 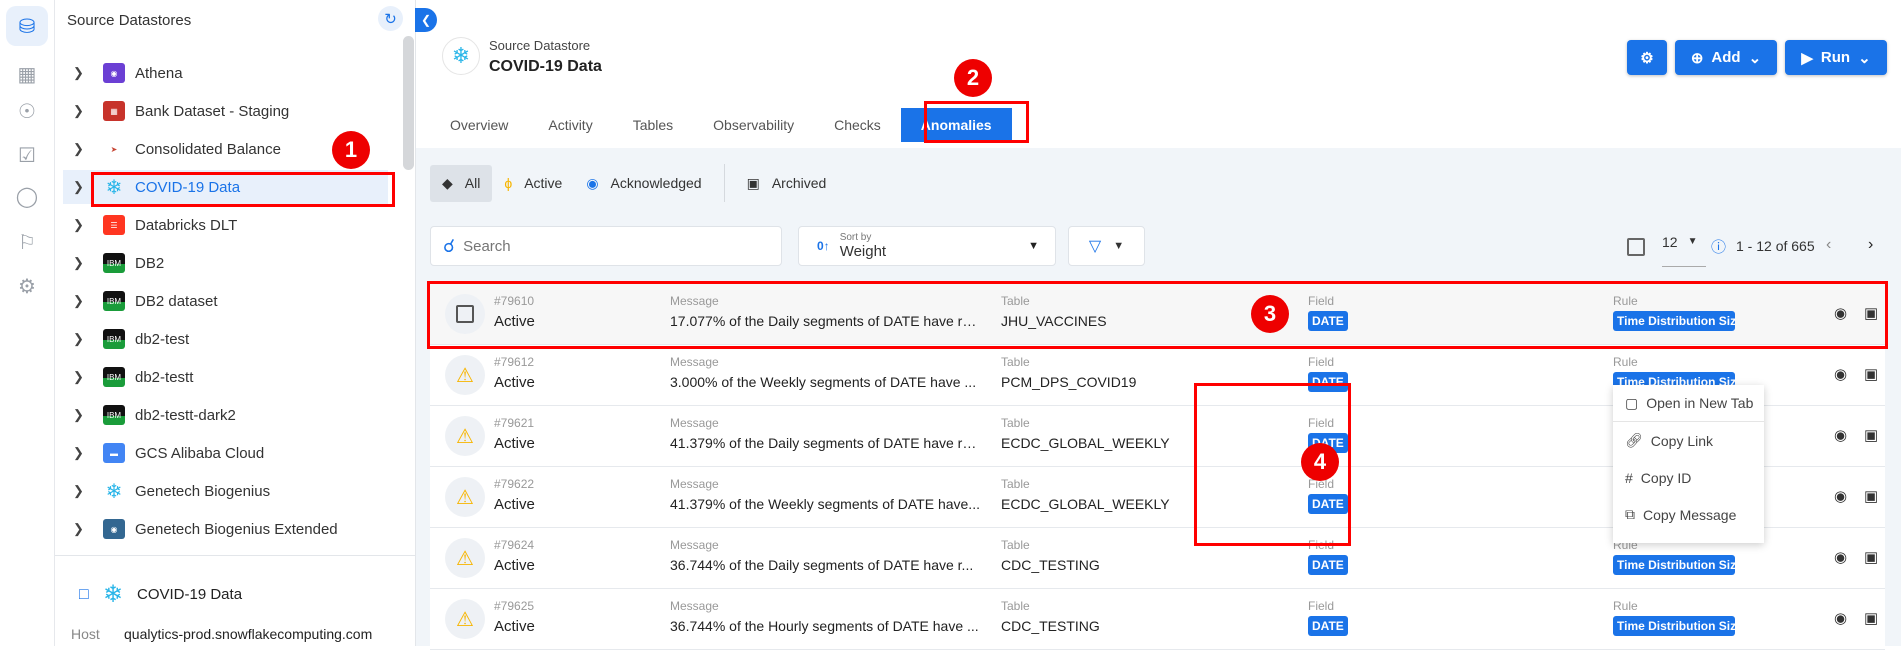 What do you see at coordinates (225, 301) in the screenshot?
I see `sidebar-item: ❯ IBM DB2 dataset` at bounding box center [225, 301].